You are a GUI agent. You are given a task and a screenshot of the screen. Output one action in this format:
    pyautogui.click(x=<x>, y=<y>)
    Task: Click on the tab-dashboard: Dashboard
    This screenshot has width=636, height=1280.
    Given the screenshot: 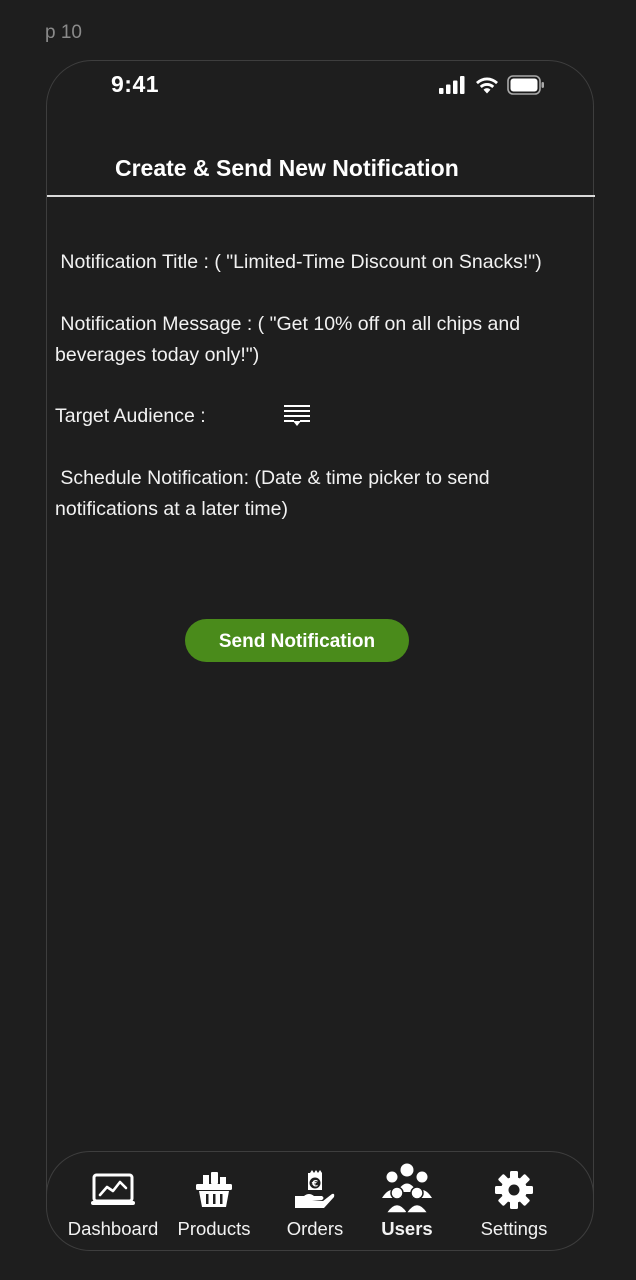 What is the action you would take?
    pyautogui.click(x=113, y=1203)
    